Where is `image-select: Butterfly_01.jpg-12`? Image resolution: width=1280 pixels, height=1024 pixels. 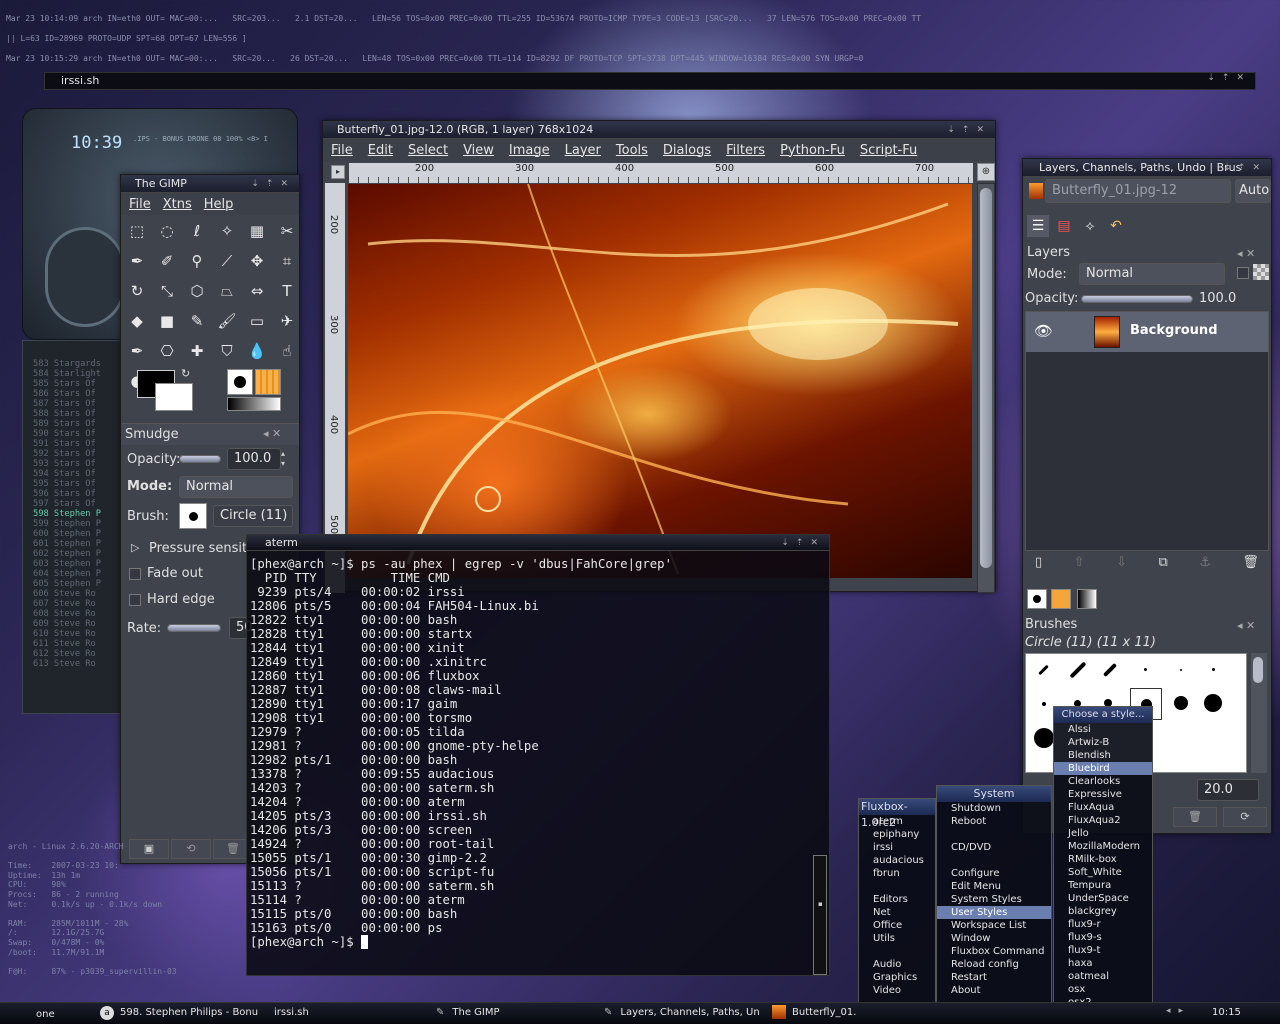
image-select: Butterfly_01.jpg-12 is located at coordinates (1138, 191).